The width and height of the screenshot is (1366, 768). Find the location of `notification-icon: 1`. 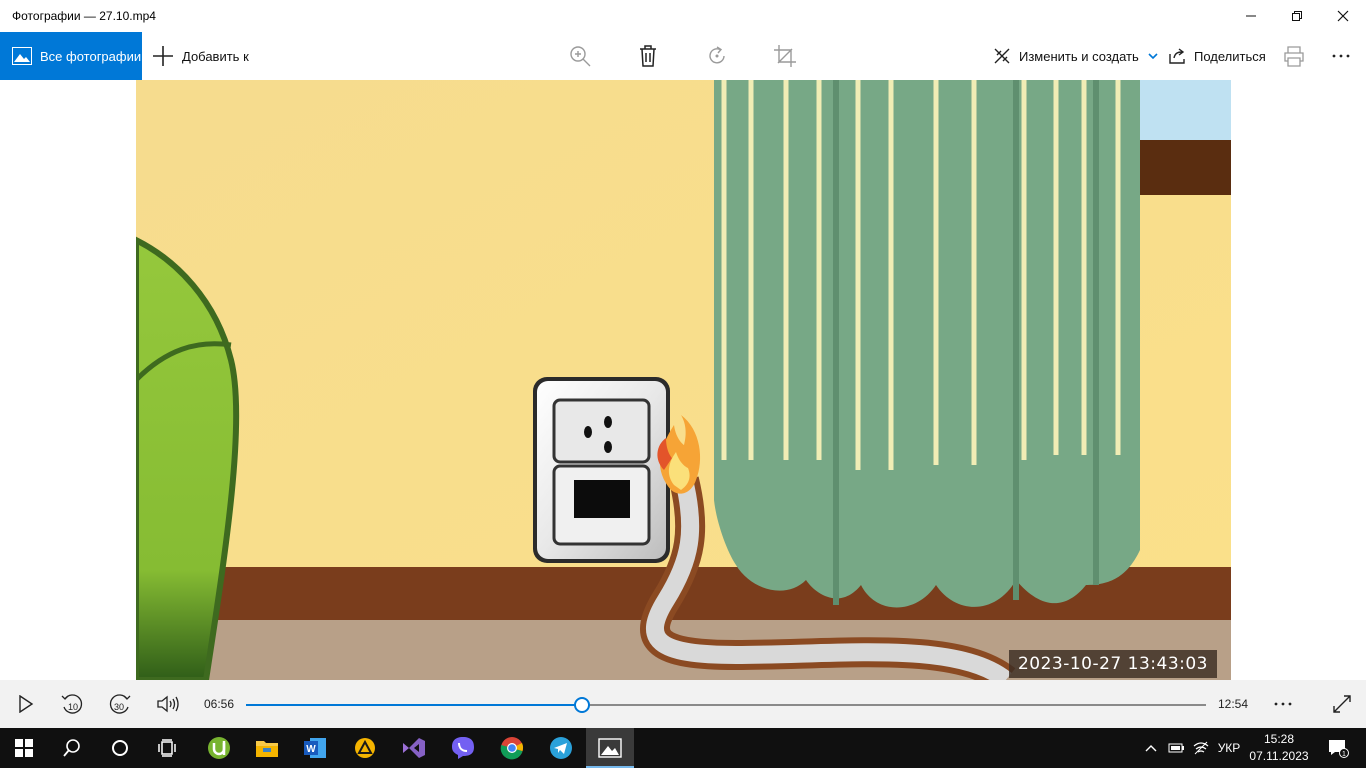

notification-icon: 1 is located at coordinates (1339, 749).